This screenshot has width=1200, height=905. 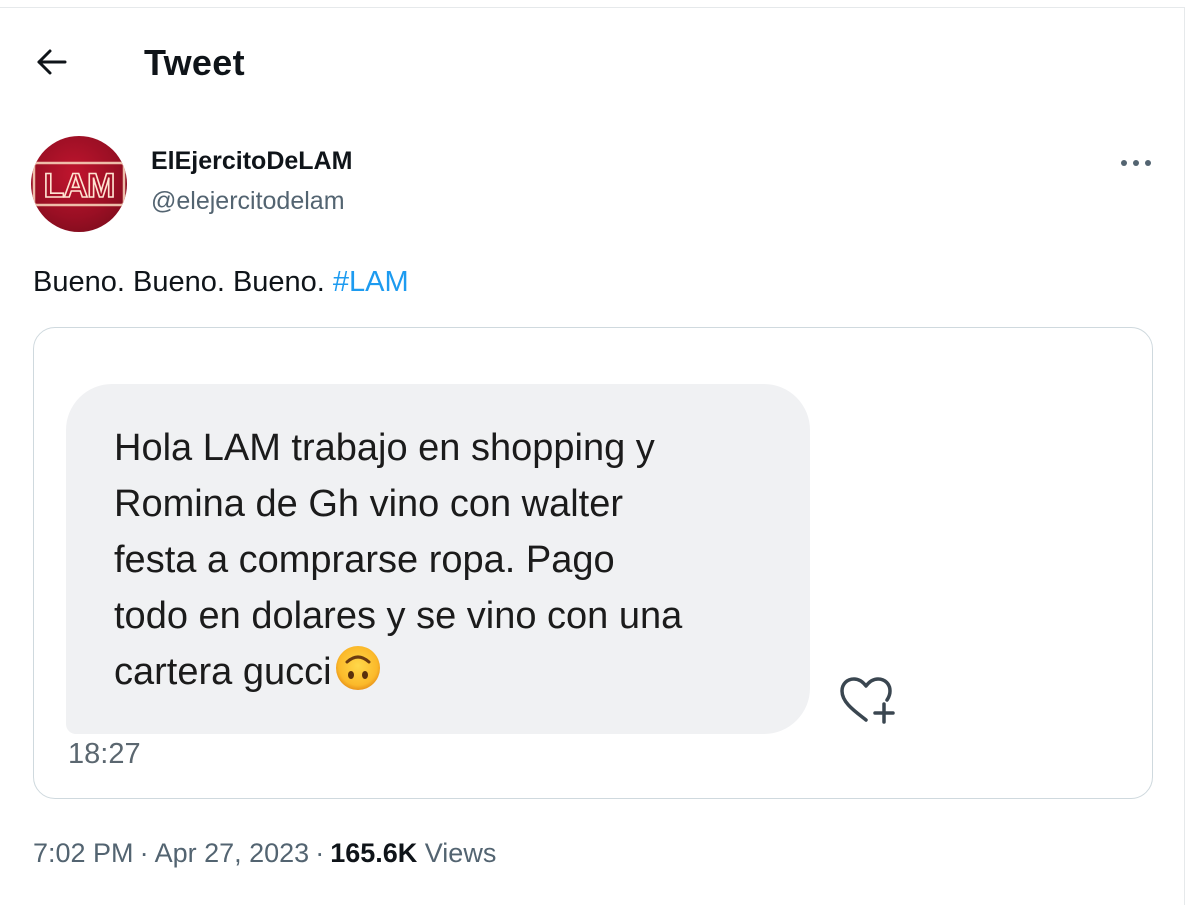 I want to click on tweet-body: Bueno. Bueno. Bueno., so click(x=183, y=282).